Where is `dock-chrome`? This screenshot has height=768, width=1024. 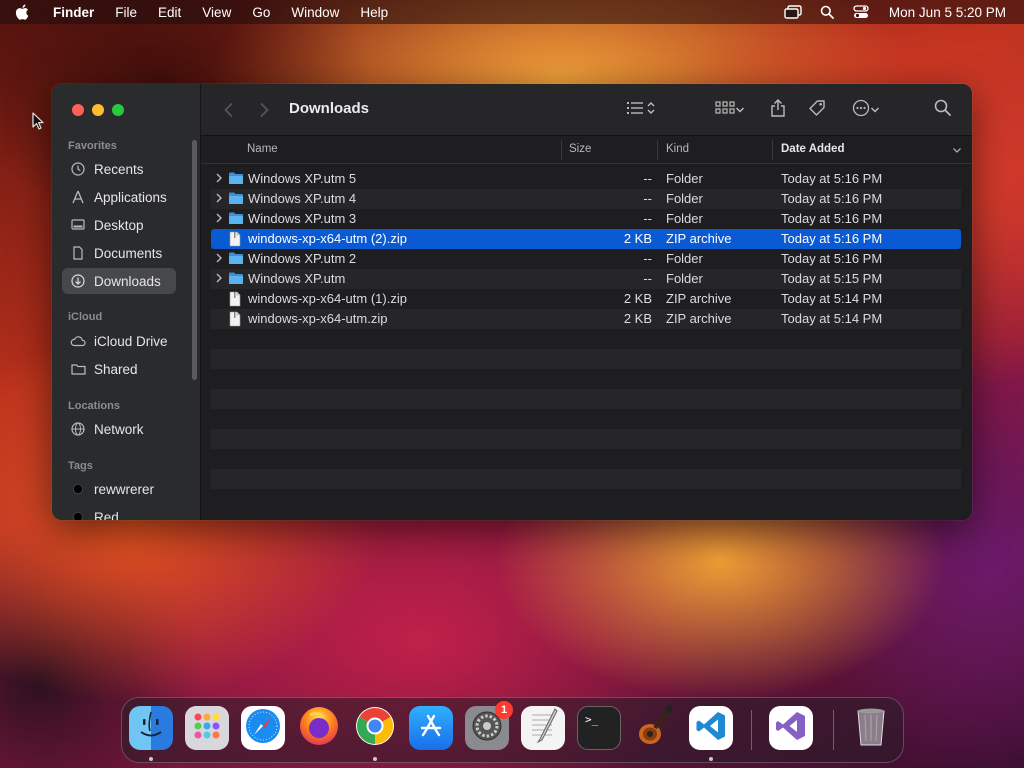 dock-chrome is located at coordinates (375, 728).